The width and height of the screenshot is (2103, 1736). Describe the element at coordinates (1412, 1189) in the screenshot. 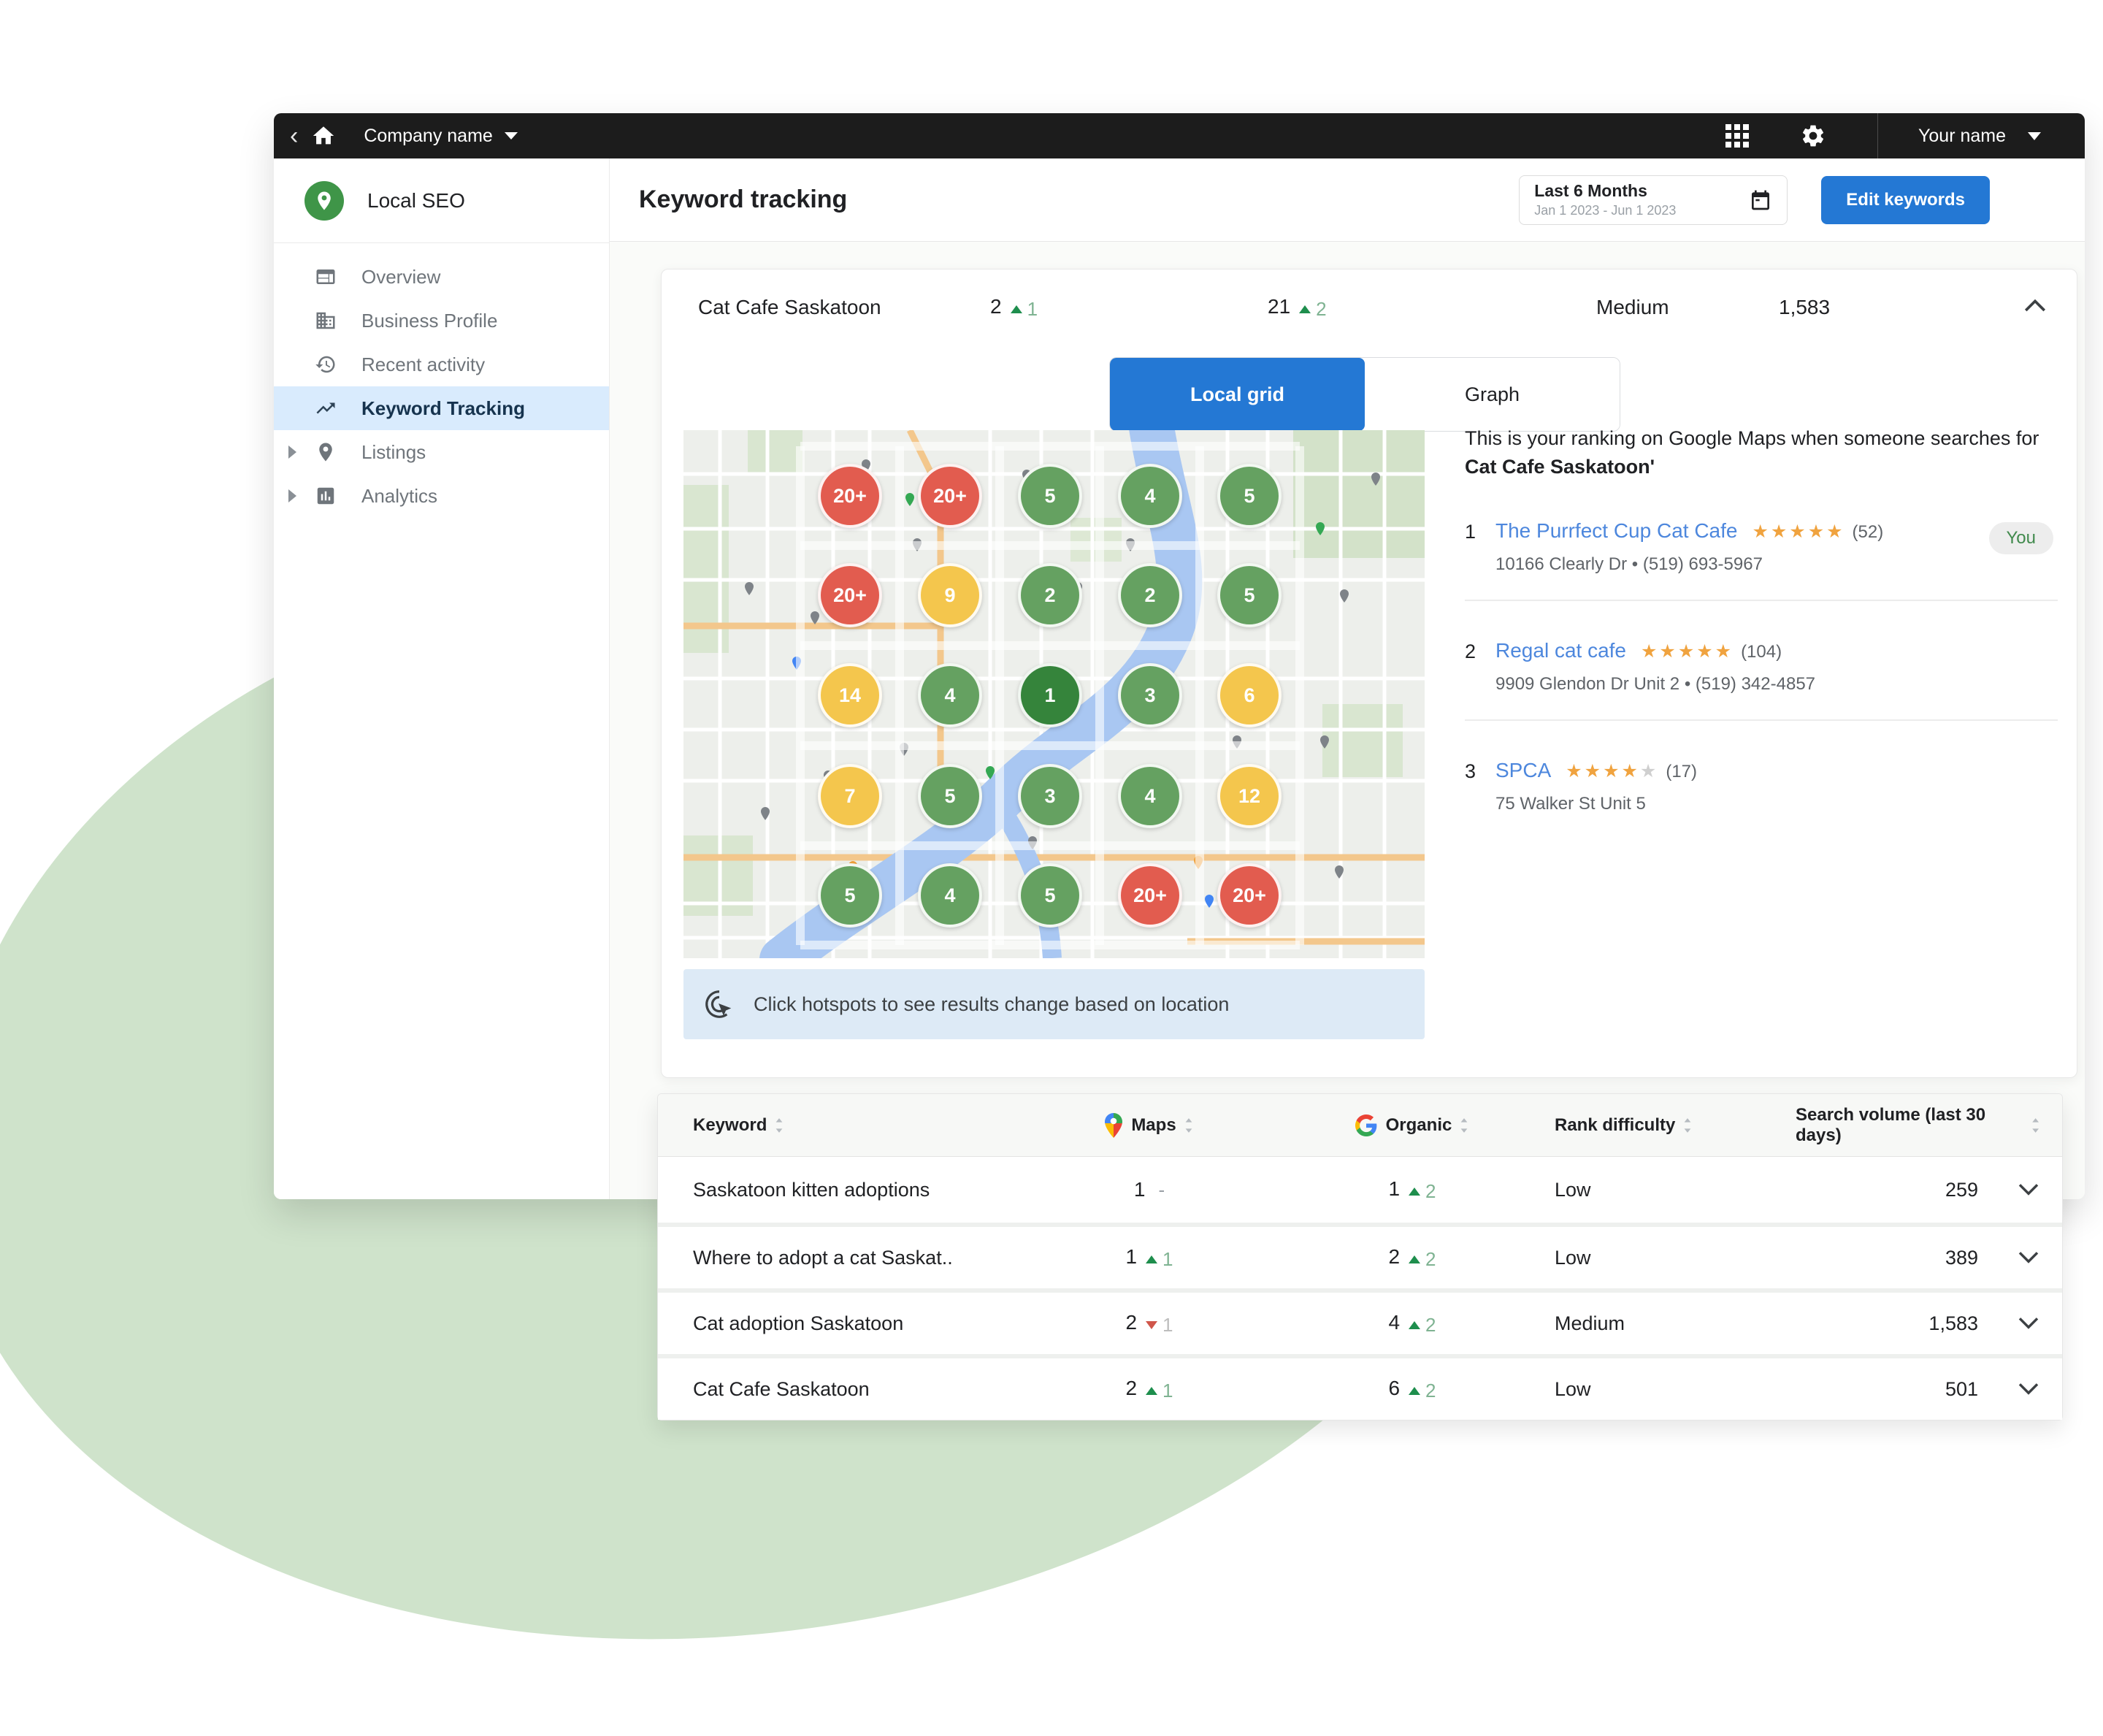

I see `organic-rank-cell: 1 2` at that location.